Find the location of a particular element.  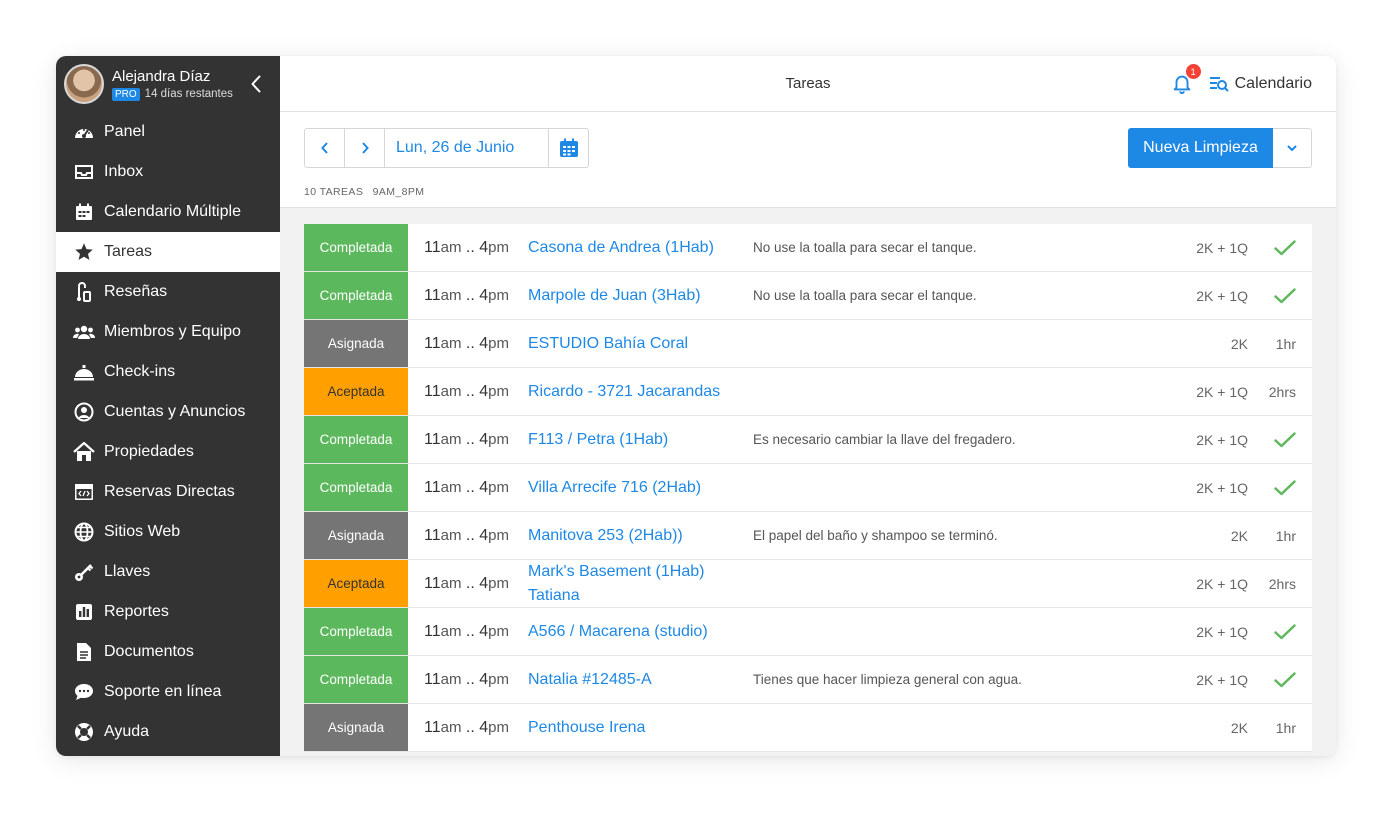

sidebar-item-label: Check-ins is located at coordinates (140, 371).